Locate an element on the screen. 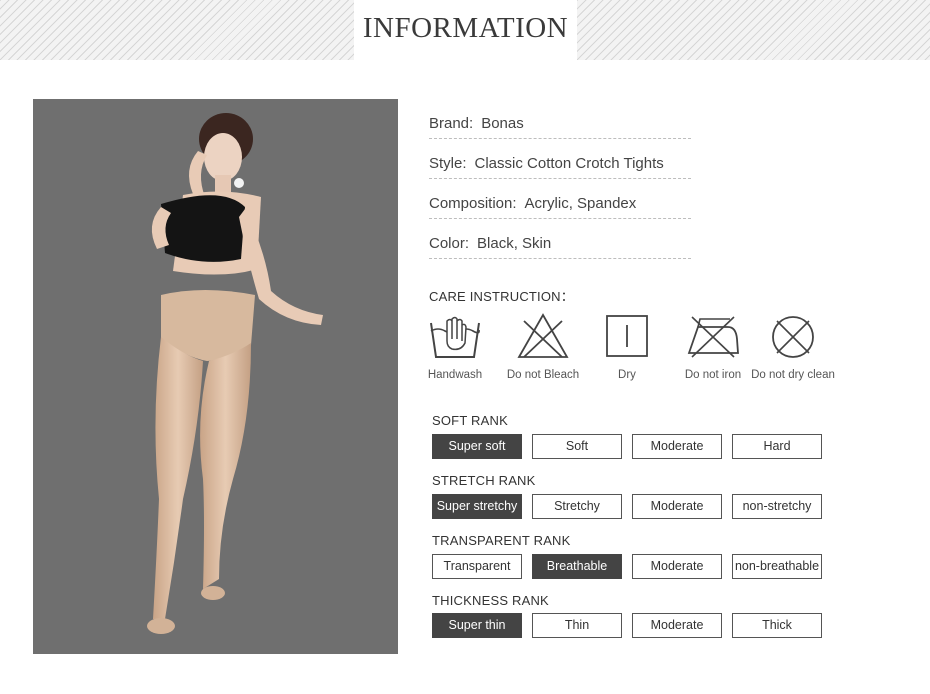  transparent-rank-title: TRANSPARENT RANK is located at coordinates (501, 540).